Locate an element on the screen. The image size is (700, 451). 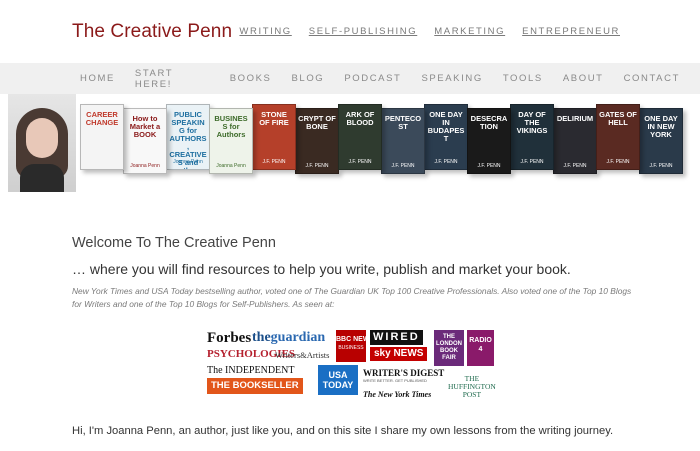
book-title: STONE OF FIRE is located at coordinates (274, 118).